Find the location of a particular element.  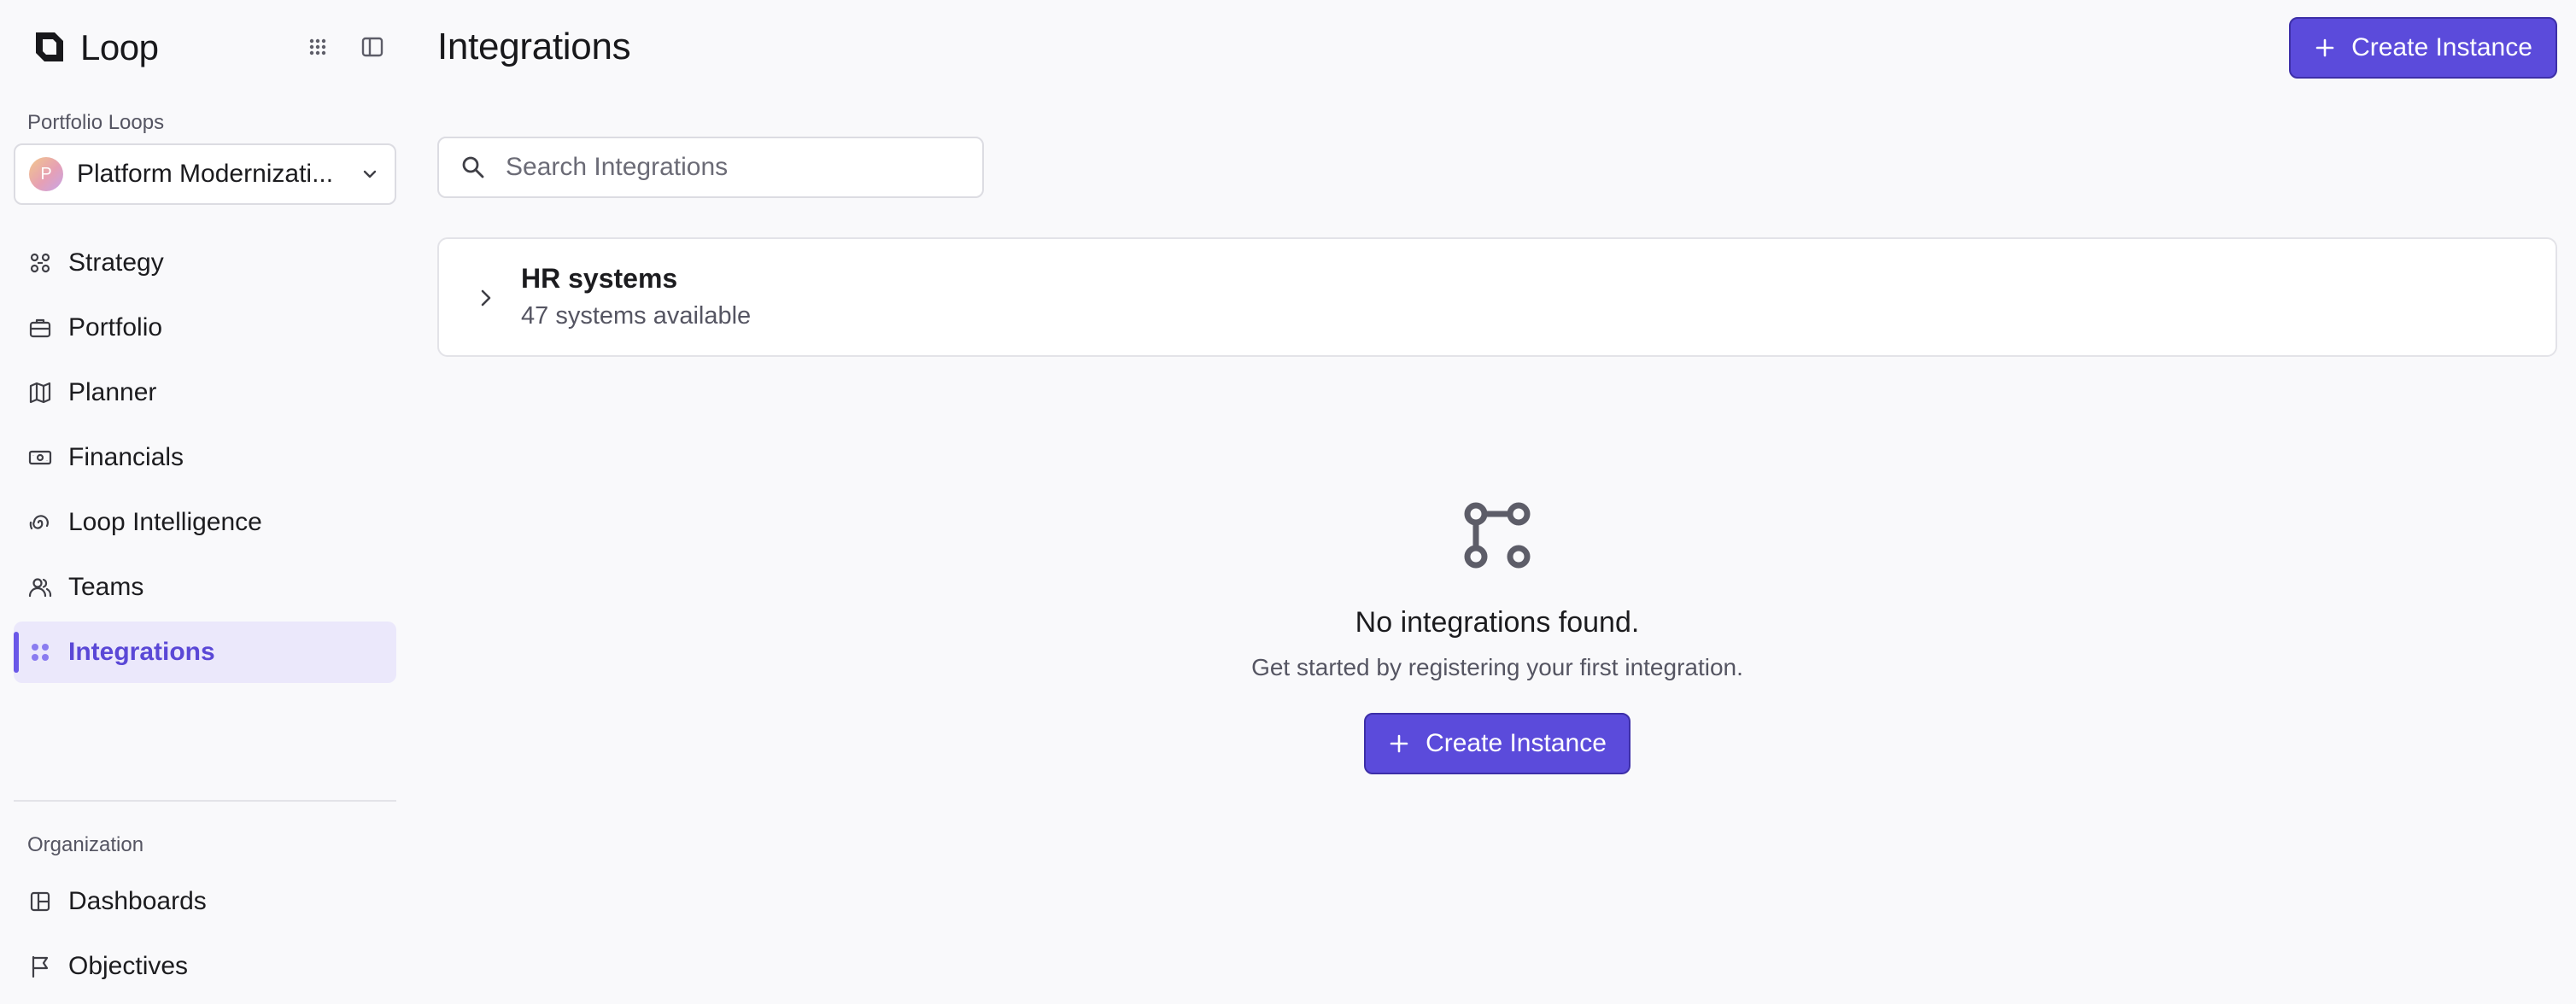

sidebar-item-integrations: Integrations is located at coordinates (205, 652).